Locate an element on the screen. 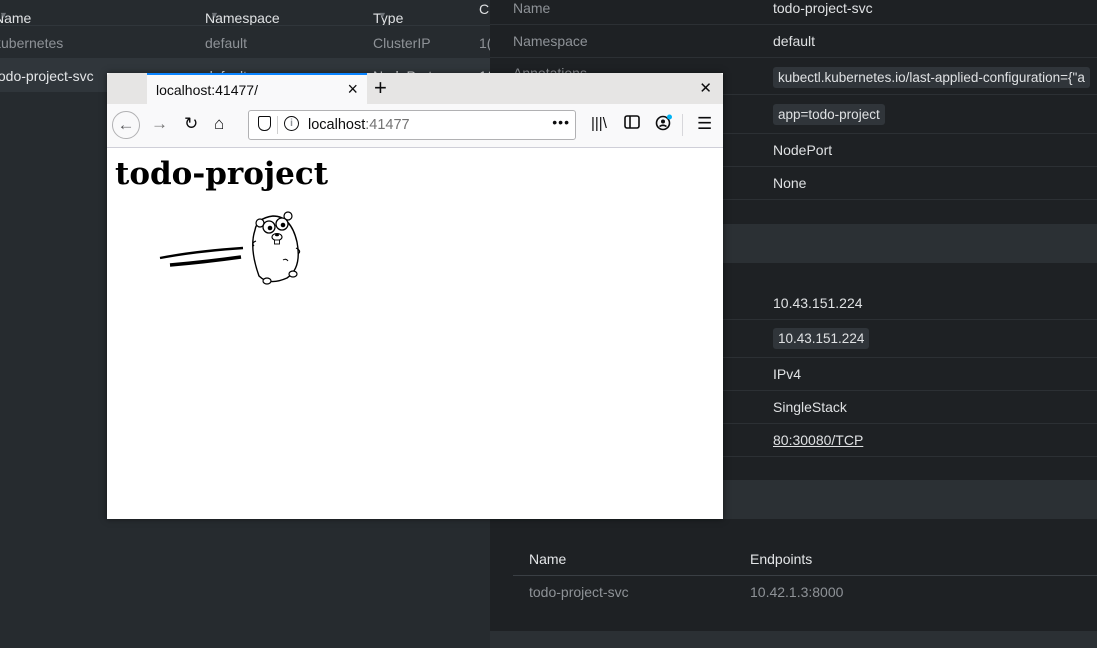 This screenshot has width=1097, height=648. detail-value: 10.43.151.224 is located at coordinates (818, 303).